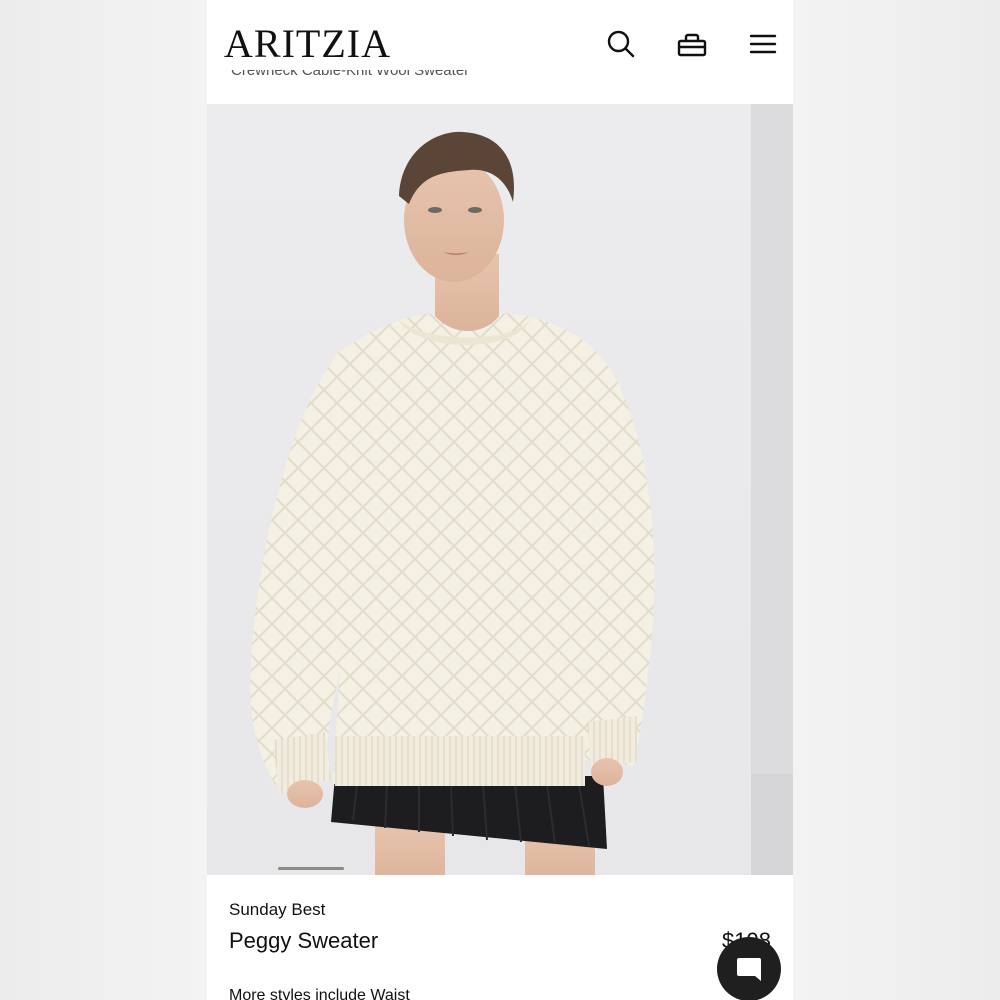 The image size is (1000, 1000). Describe the element at coordinates (319, 993) in the screenshot. I see `more-styles-link: More styles include Waist` at that location.